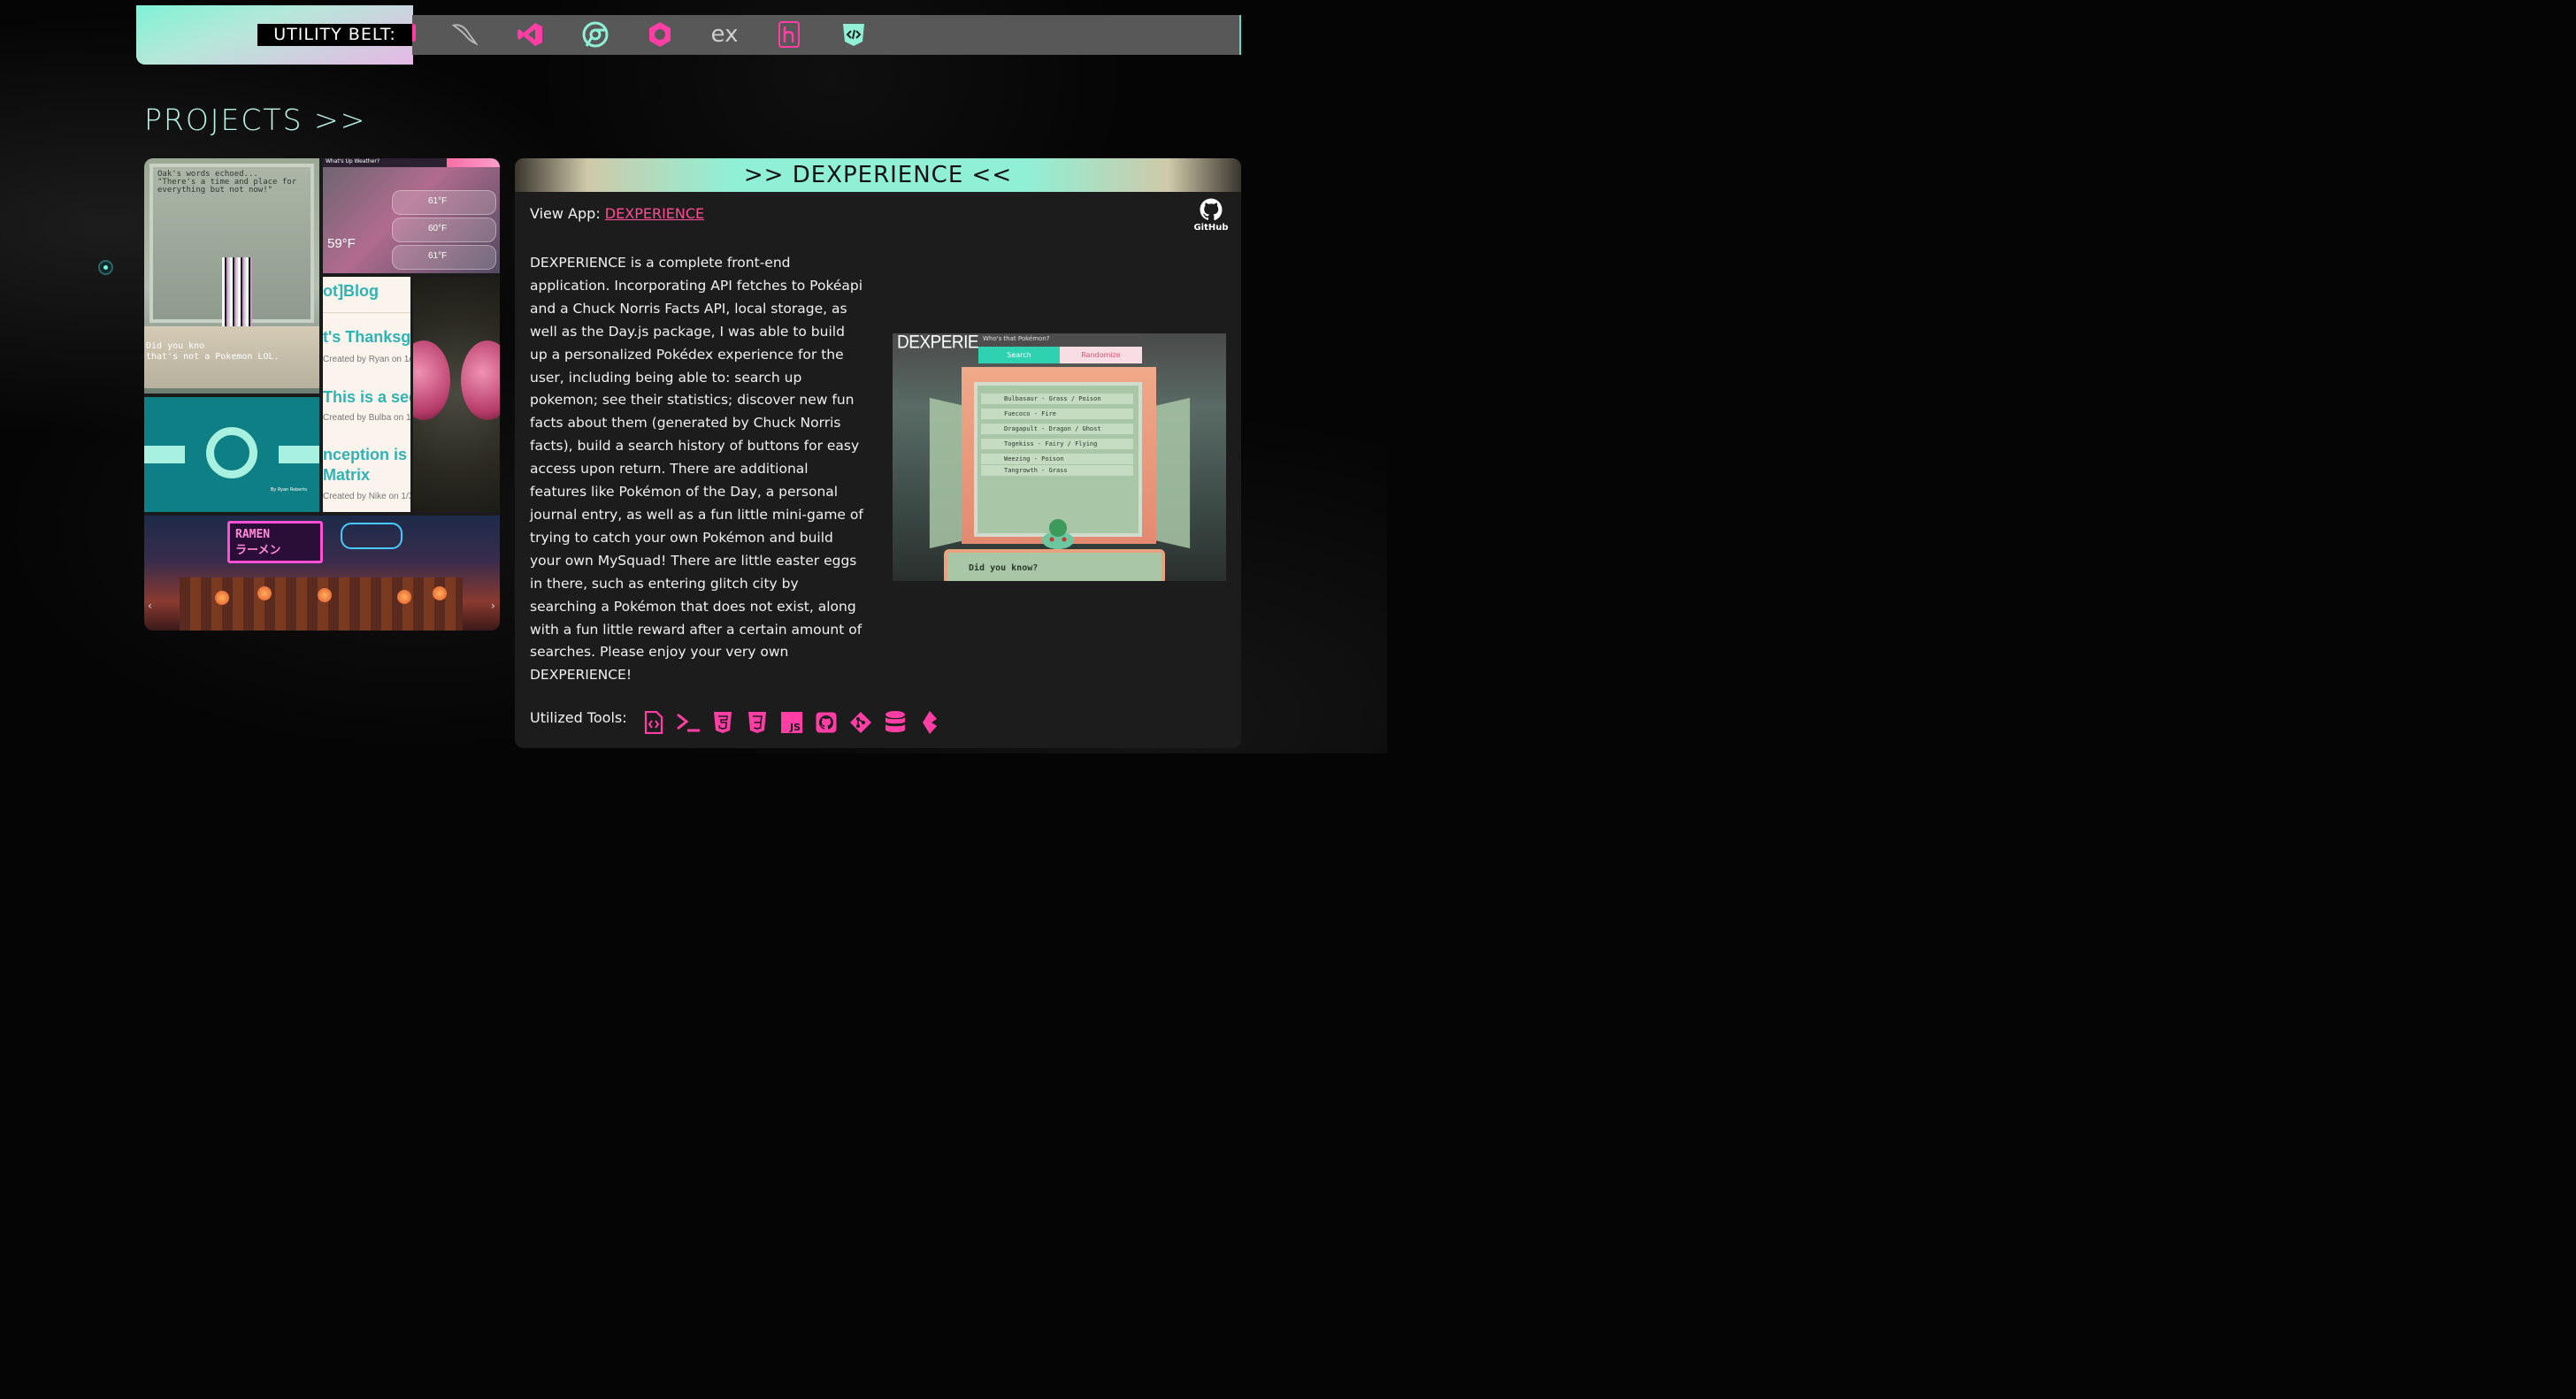  I want to click on blog-post-meta: Created by Nike on 1/3, so click(366, 496).